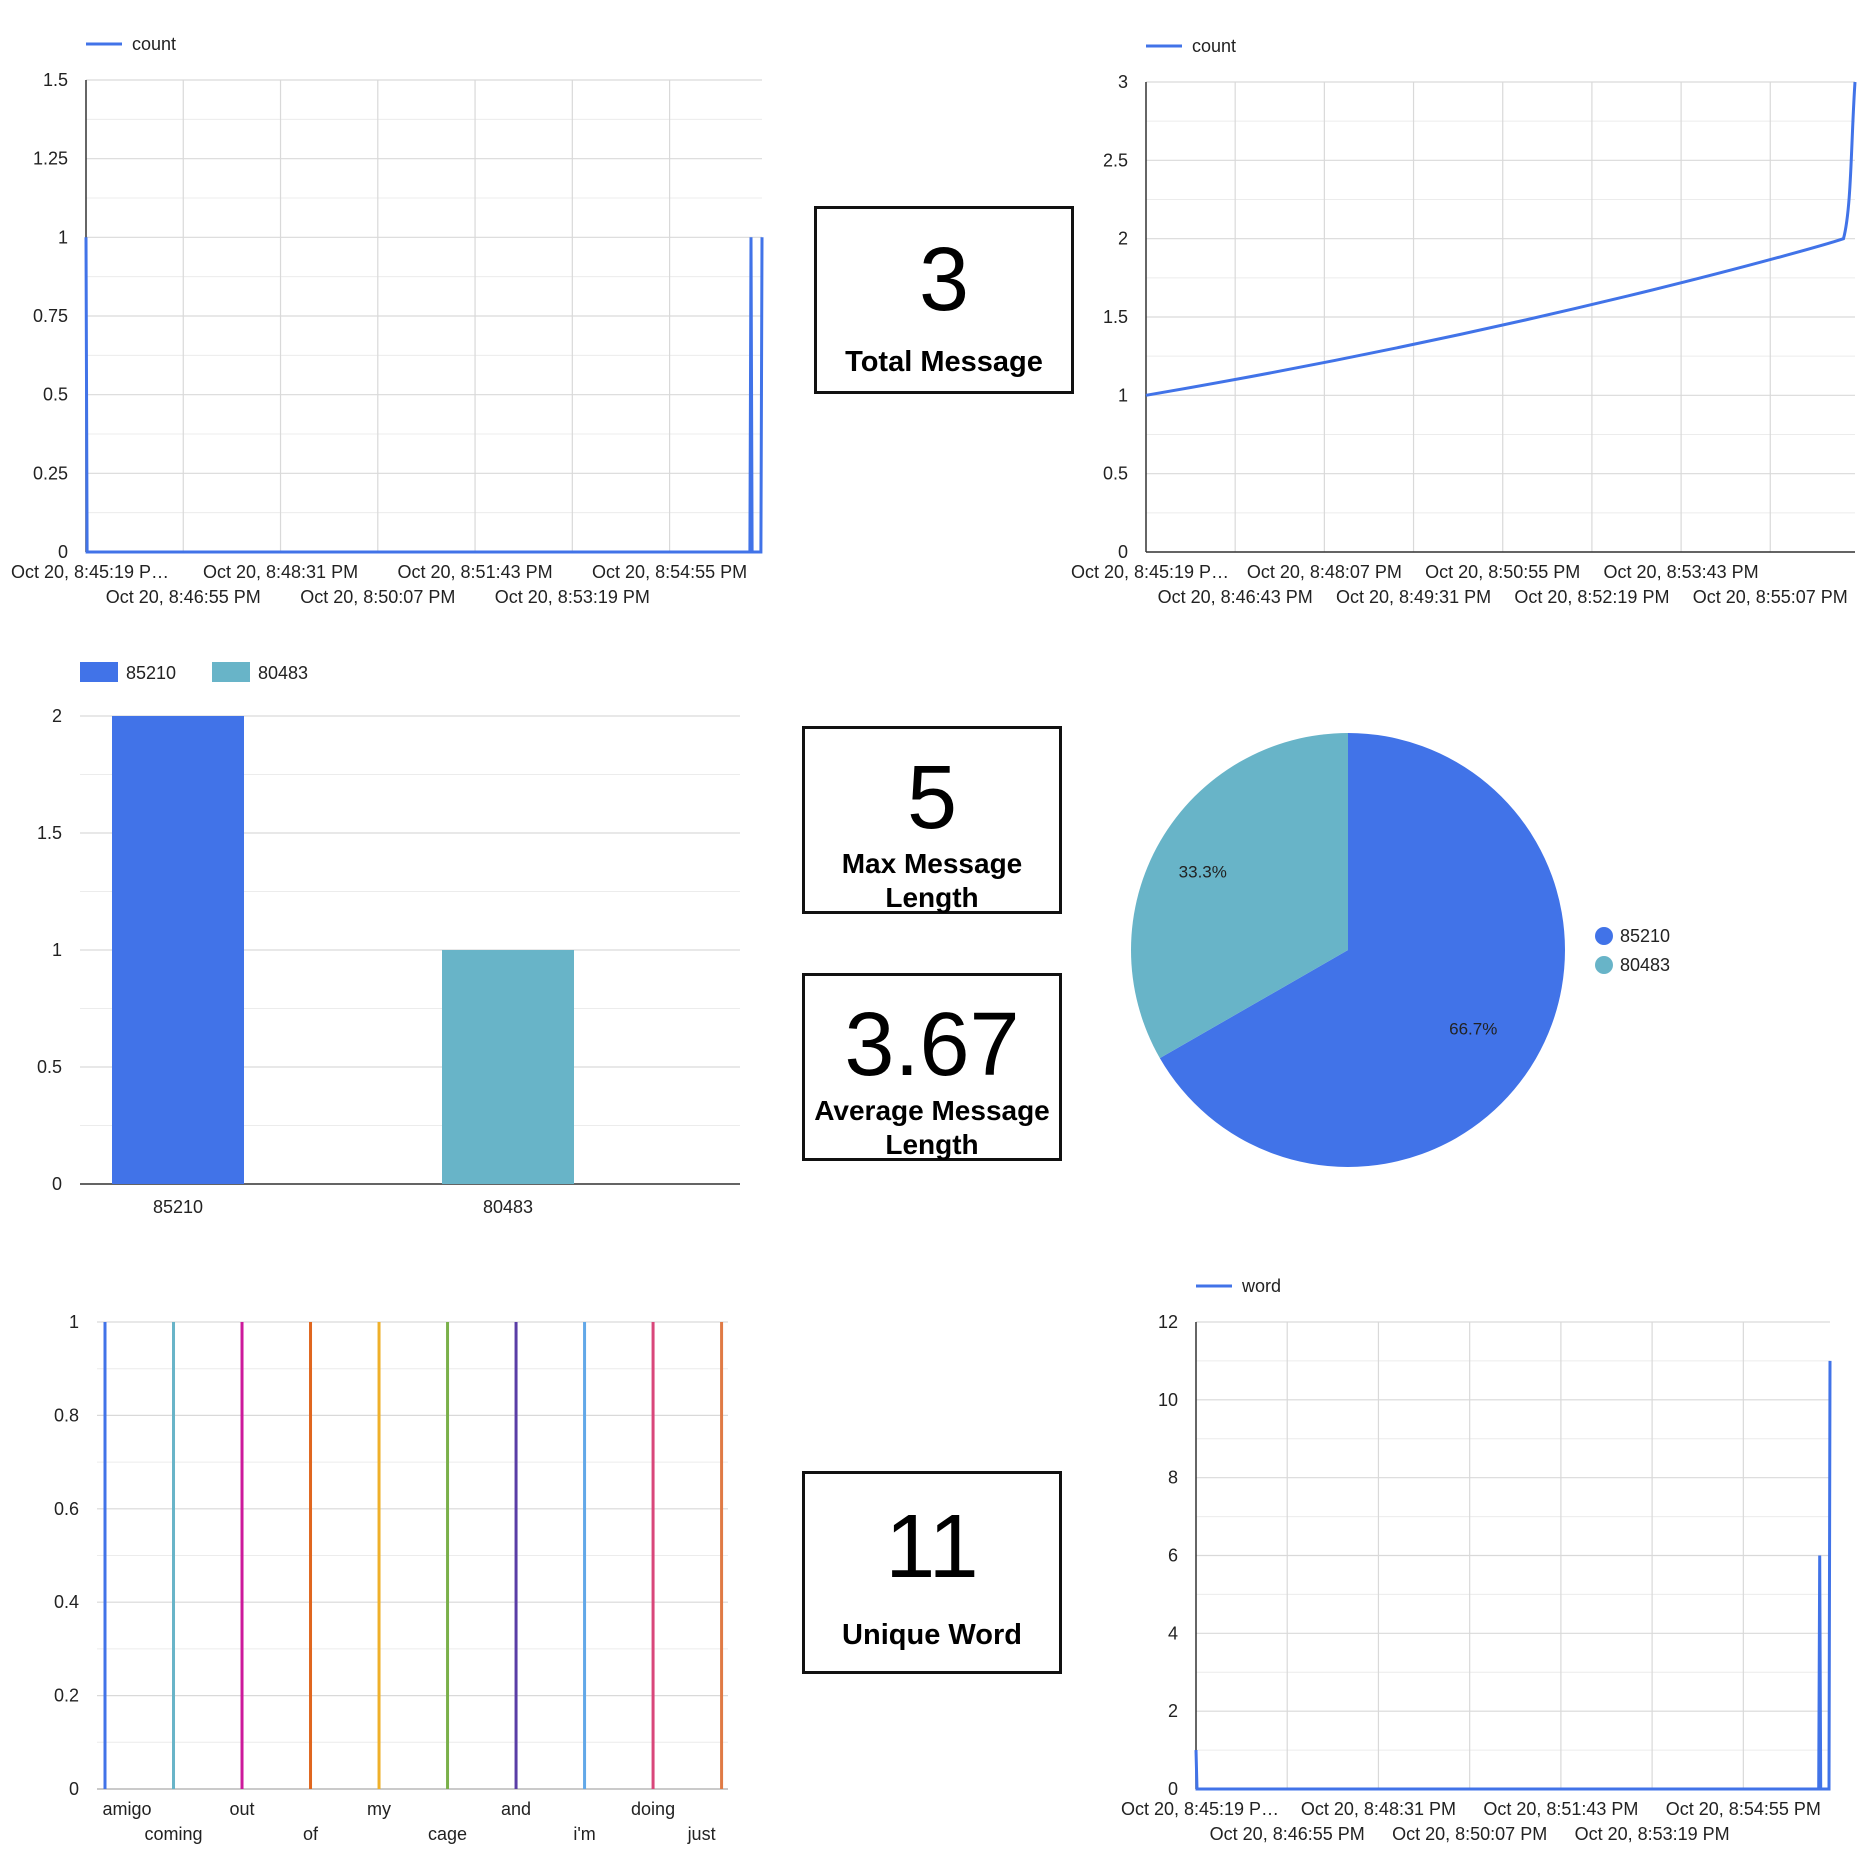  I want to click on cumulative-count-x-tick-label: Oct 20, 8:55:07 PM, so click(1770, 597).